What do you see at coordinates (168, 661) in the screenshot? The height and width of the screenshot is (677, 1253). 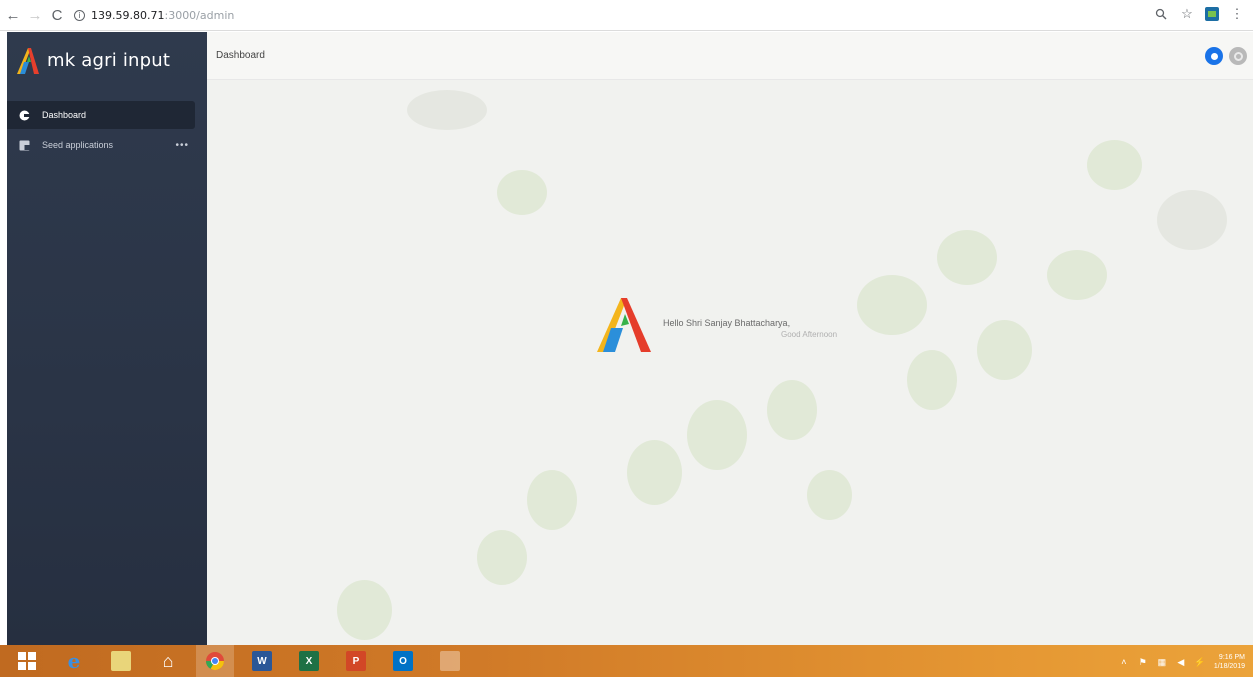 I see `home-icon: ⌂` at bounding box center [168, 661].